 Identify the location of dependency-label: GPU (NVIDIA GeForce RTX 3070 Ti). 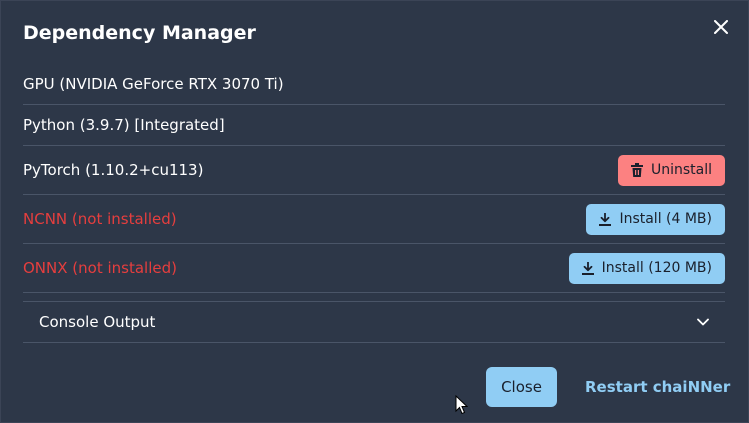
(153, 84).